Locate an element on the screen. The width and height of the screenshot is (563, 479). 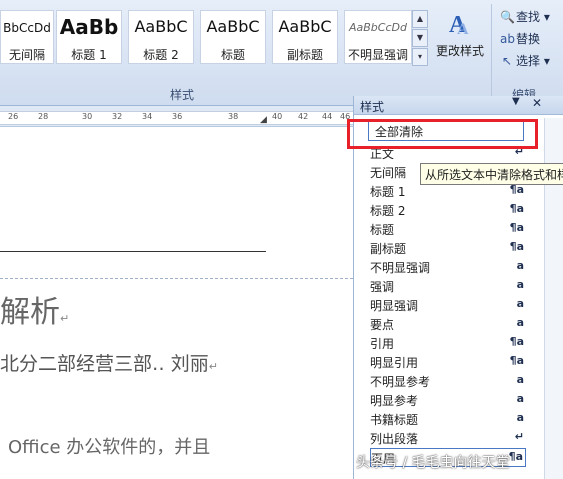
style-gallery-item-subtitle: AaBbC 副标题 is located at coordinates (305, 37).